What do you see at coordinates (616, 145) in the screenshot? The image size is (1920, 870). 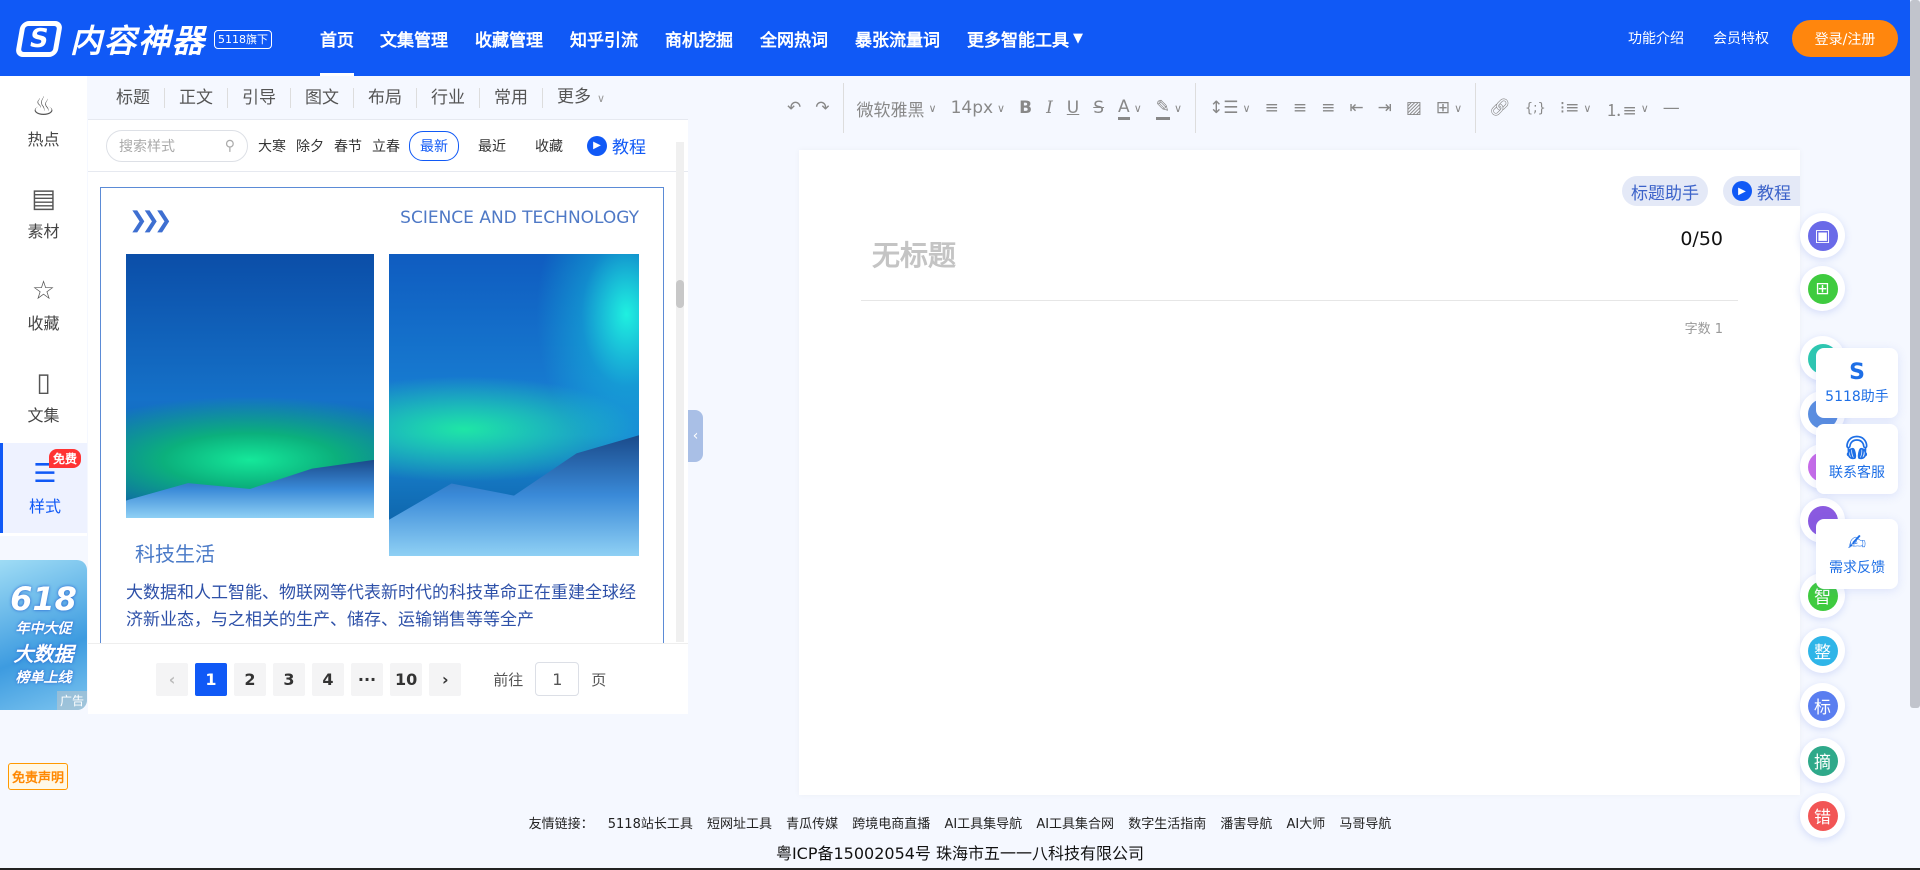 I see `tutorial-button: ▶ 教程` at bounding box center [616, 145].